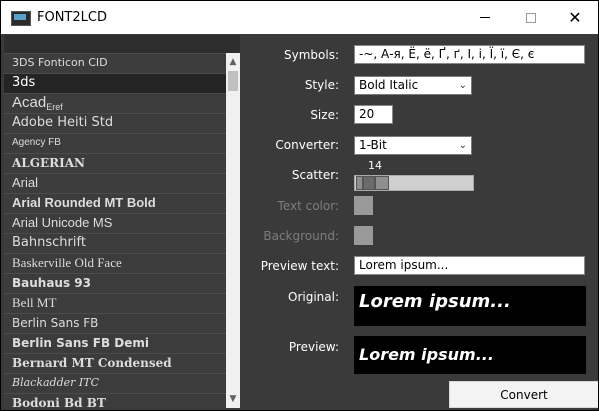  What do you see at coordinates (36, 142) in the screenshot?
I see `font-list-item-label: Agency FB` at bounding box center [36, 142].